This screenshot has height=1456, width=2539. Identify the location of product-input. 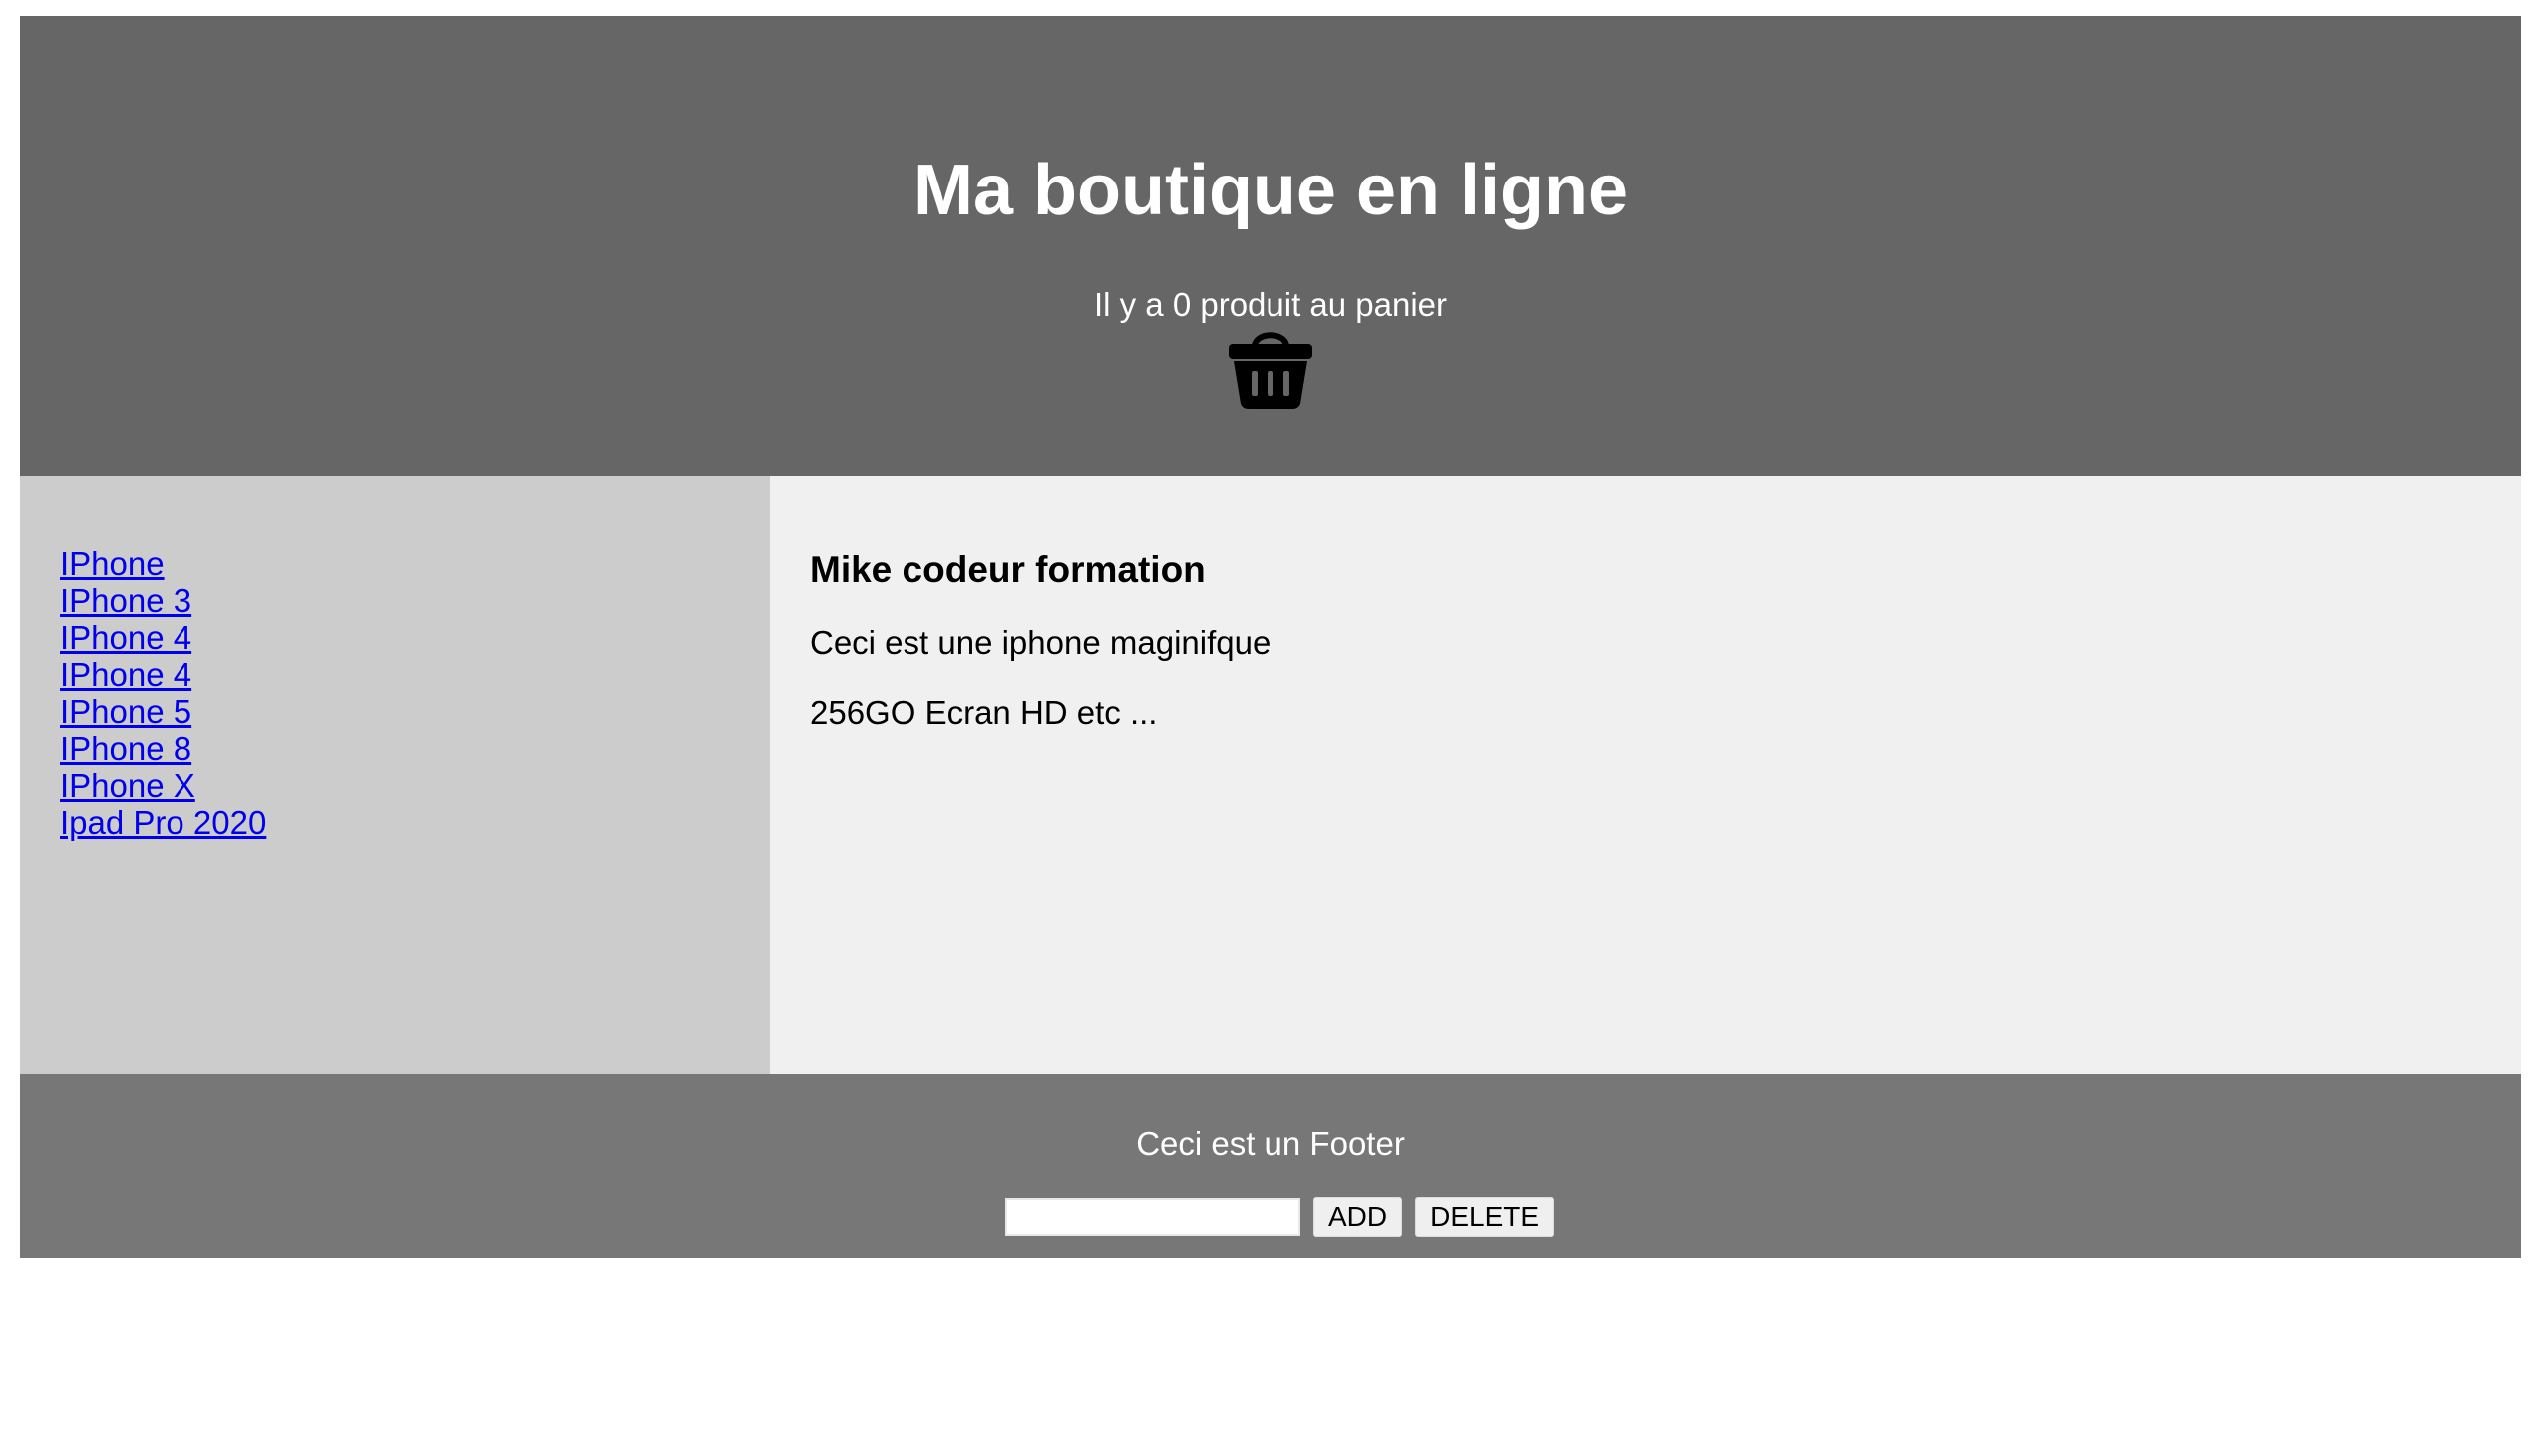
(1152, 1217).